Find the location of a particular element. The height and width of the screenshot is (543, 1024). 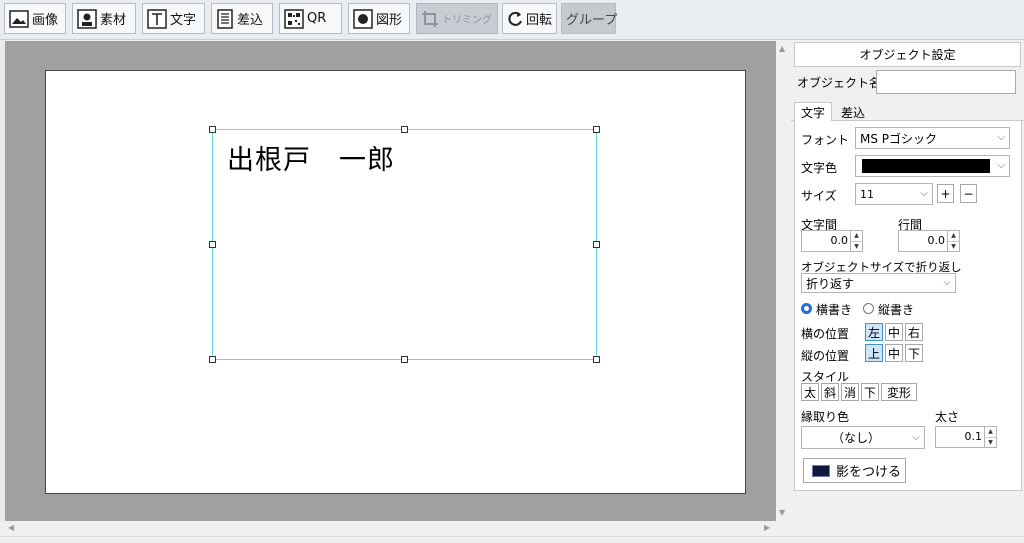

scroll-up-icon: ▲ is located at coordinates (782, 49).